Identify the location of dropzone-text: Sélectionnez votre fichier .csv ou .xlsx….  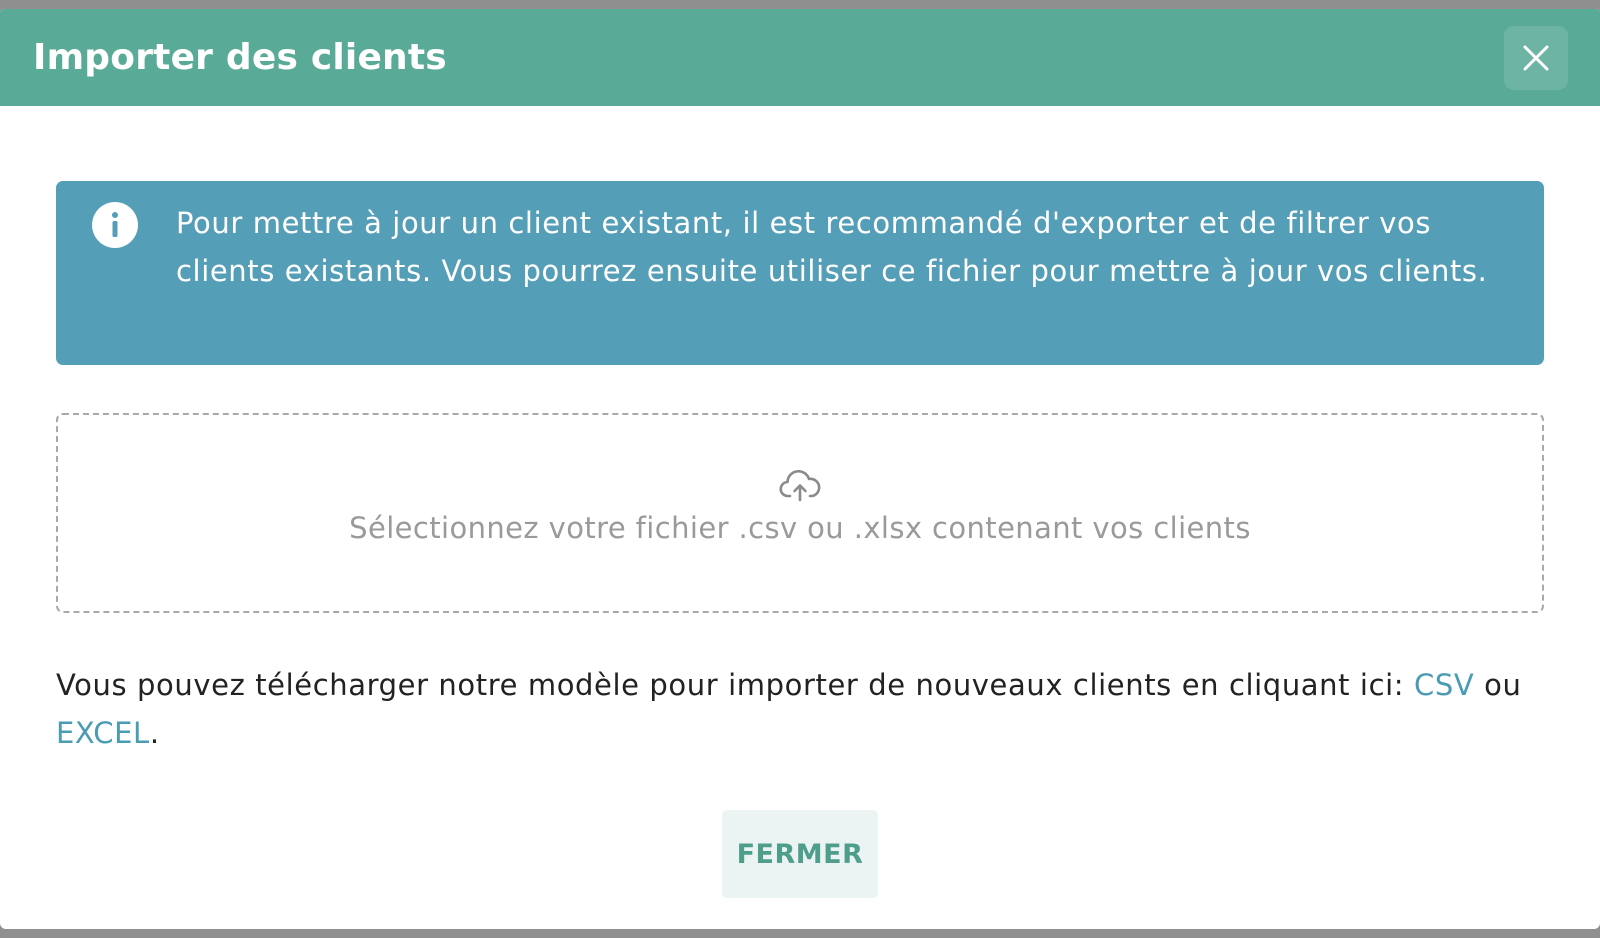
(800, 528).